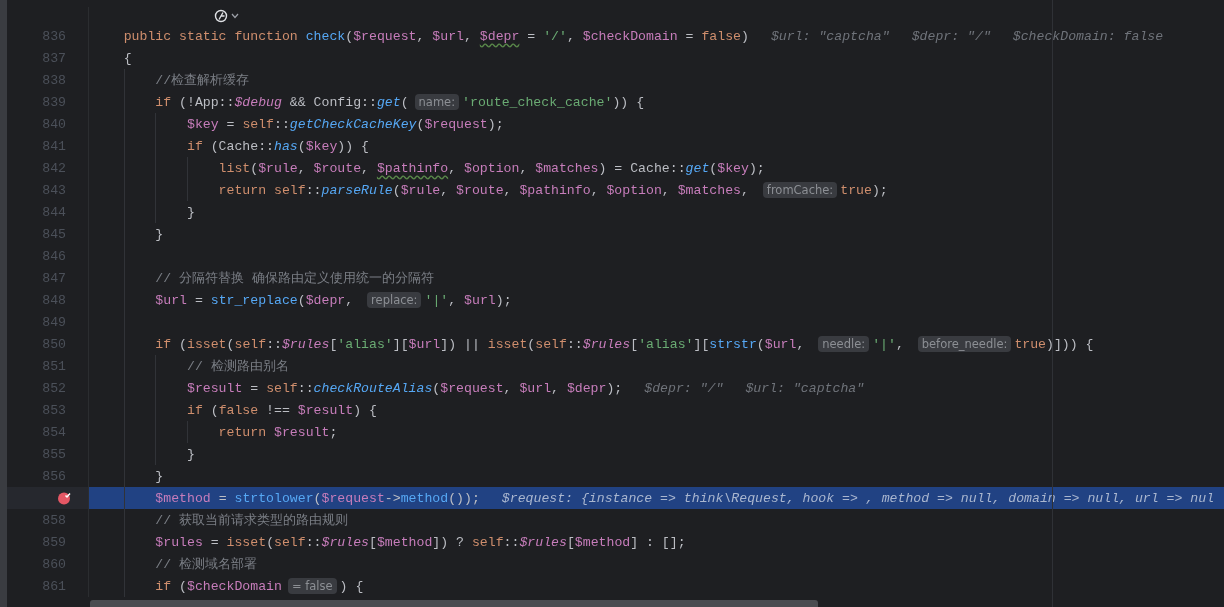 The width and height of the screenshot is (1224, 607). Describe the element at coordinates (864, 190) in the screenshot. I see `code-text: true);` at that location.